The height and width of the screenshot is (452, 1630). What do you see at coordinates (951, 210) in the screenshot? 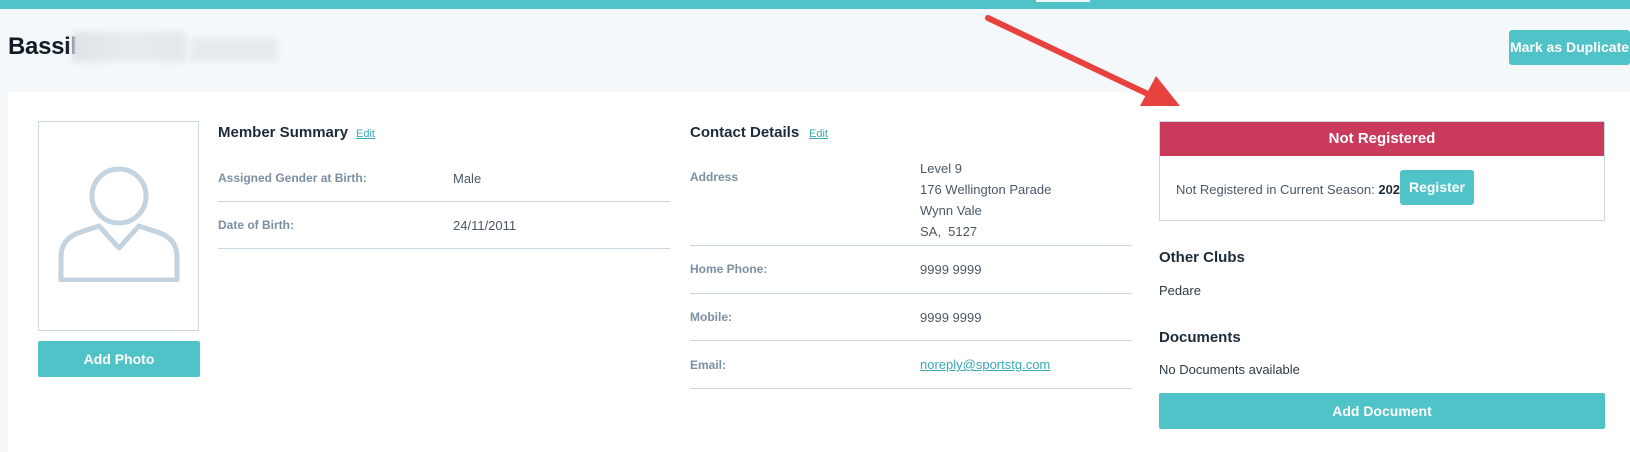
I see `address-line: Wynn Vale` at bounding box center [951, 210].